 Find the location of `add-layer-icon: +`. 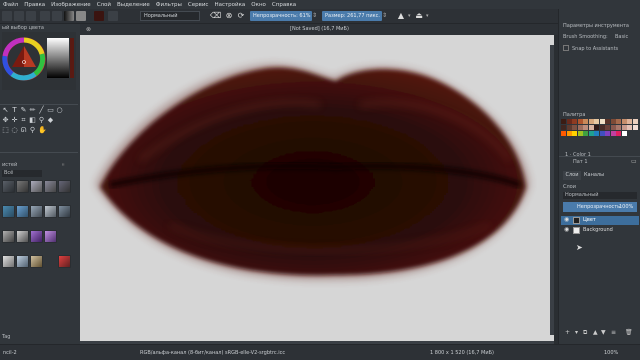

add-layer-icon: + is located at coordinates (567, 332).